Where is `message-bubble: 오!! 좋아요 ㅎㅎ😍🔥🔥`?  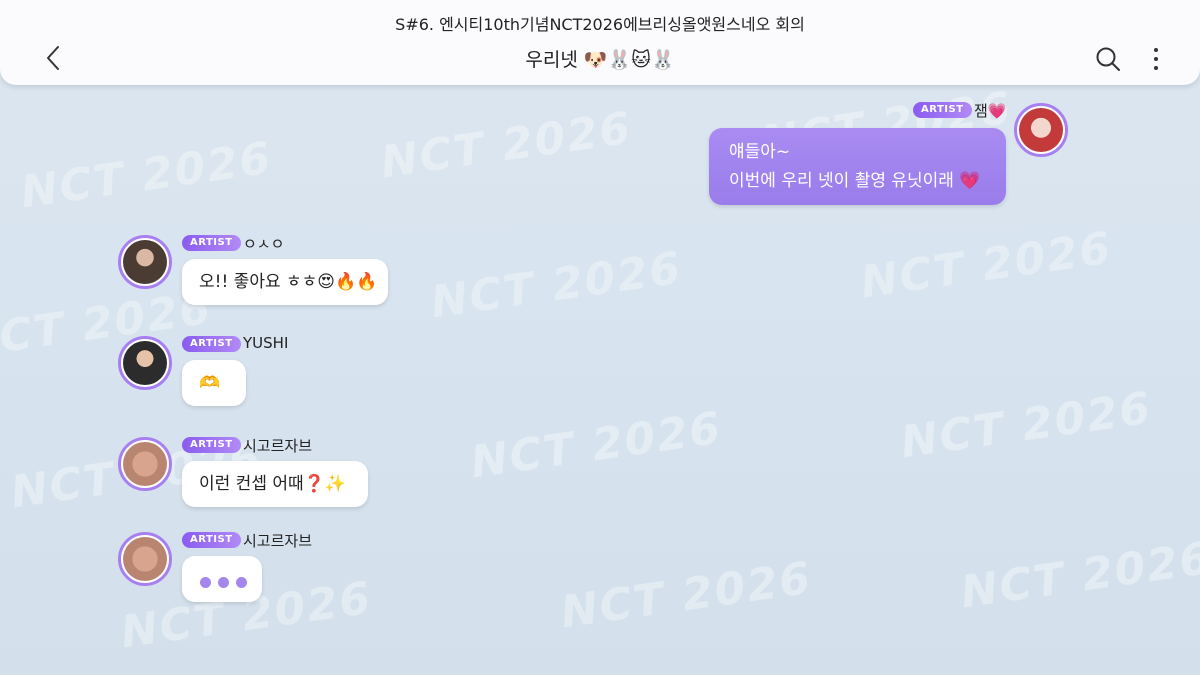
message-bubble: 오!! 좋아요 ㅎㅎ😍🔥🔥 is located at coordinates (285, 282).